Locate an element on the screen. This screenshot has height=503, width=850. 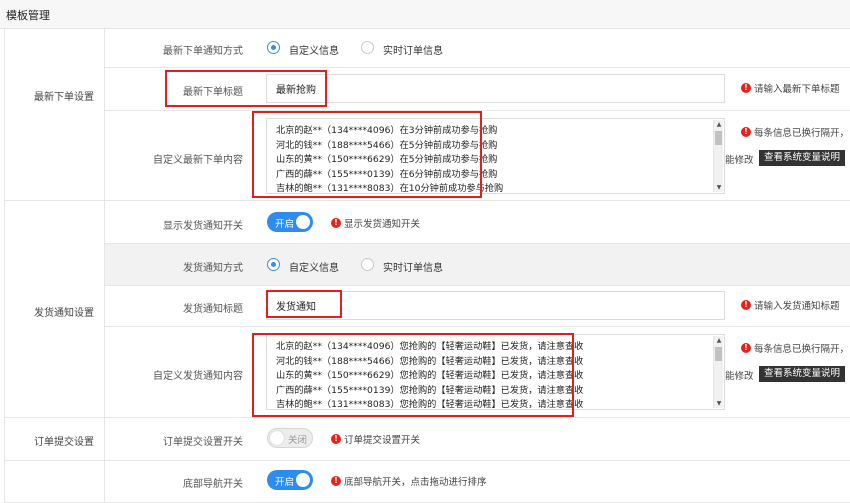
section-order-submit: 订单提交设置 is located at coordinates (64, 442).